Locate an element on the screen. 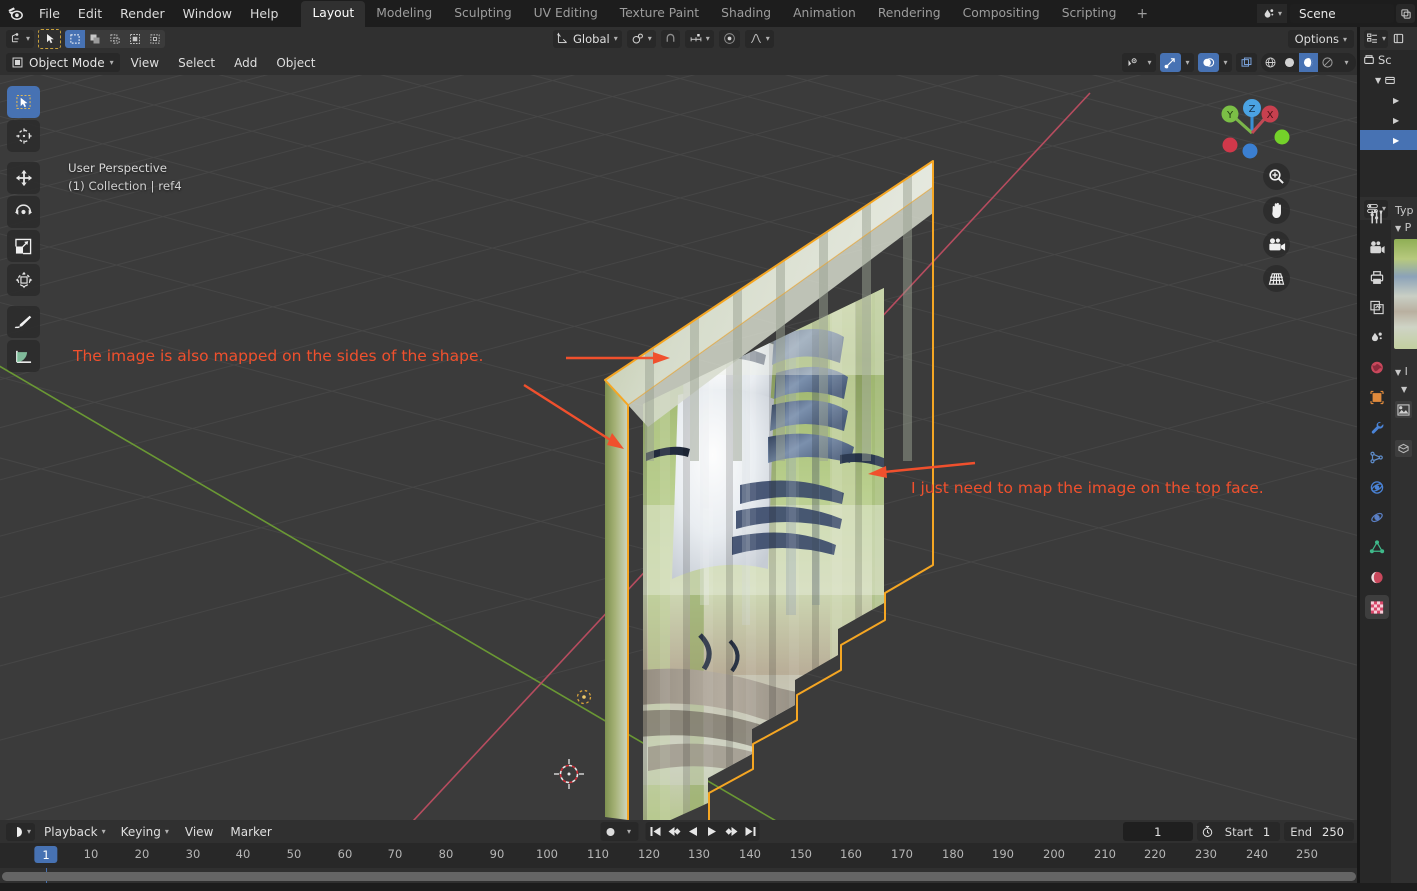  viewport-menu-add: Add is located at coordinates (245, 63).